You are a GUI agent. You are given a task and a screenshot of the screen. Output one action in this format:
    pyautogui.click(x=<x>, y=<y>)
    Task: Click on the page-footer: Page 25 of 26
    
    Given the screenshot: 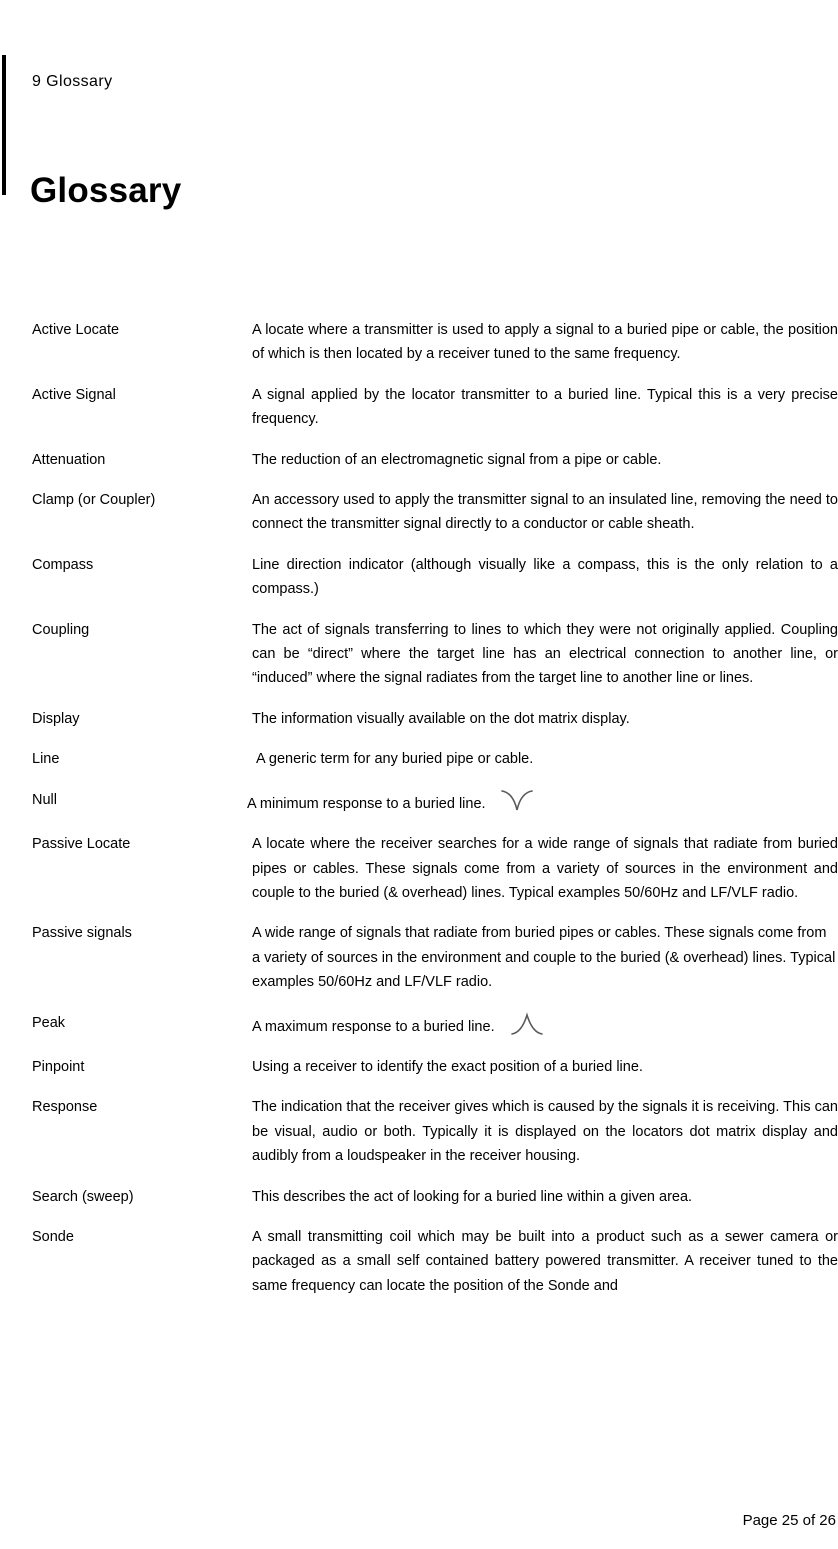 What is the action you would take?
    pyautogui.click(x=789, y=1520)
    